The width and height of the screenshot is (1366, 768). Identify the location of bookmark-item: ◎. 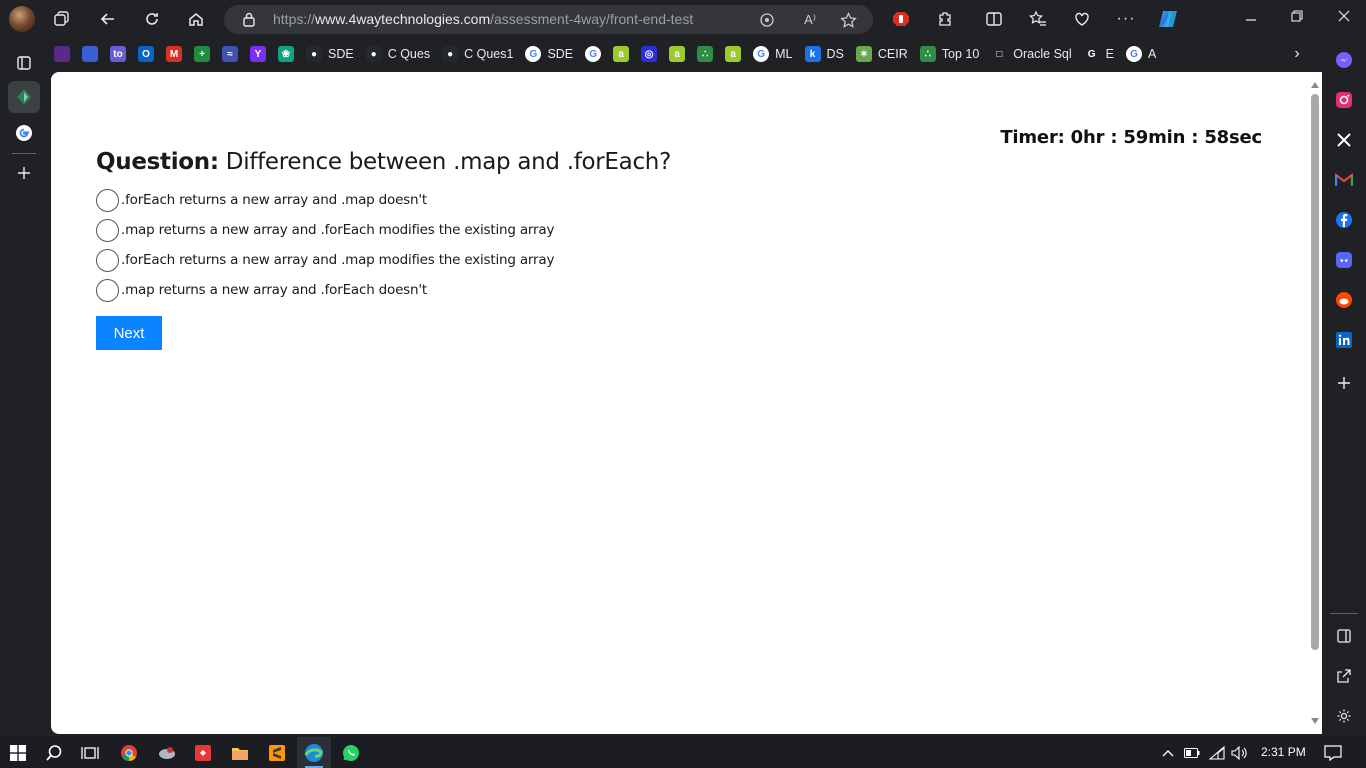
(649, 54).